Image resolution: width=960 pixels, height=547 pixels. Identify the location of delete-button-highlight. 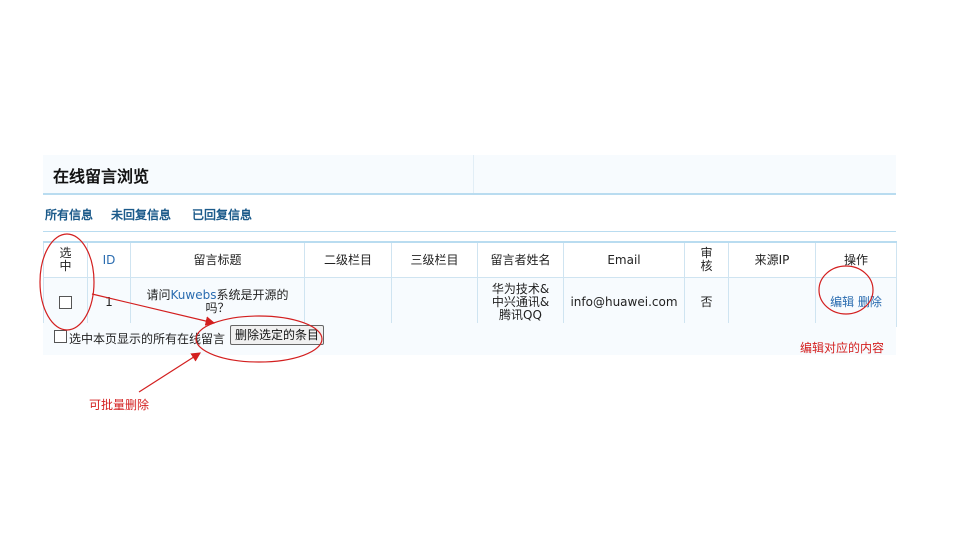
(259, 339).